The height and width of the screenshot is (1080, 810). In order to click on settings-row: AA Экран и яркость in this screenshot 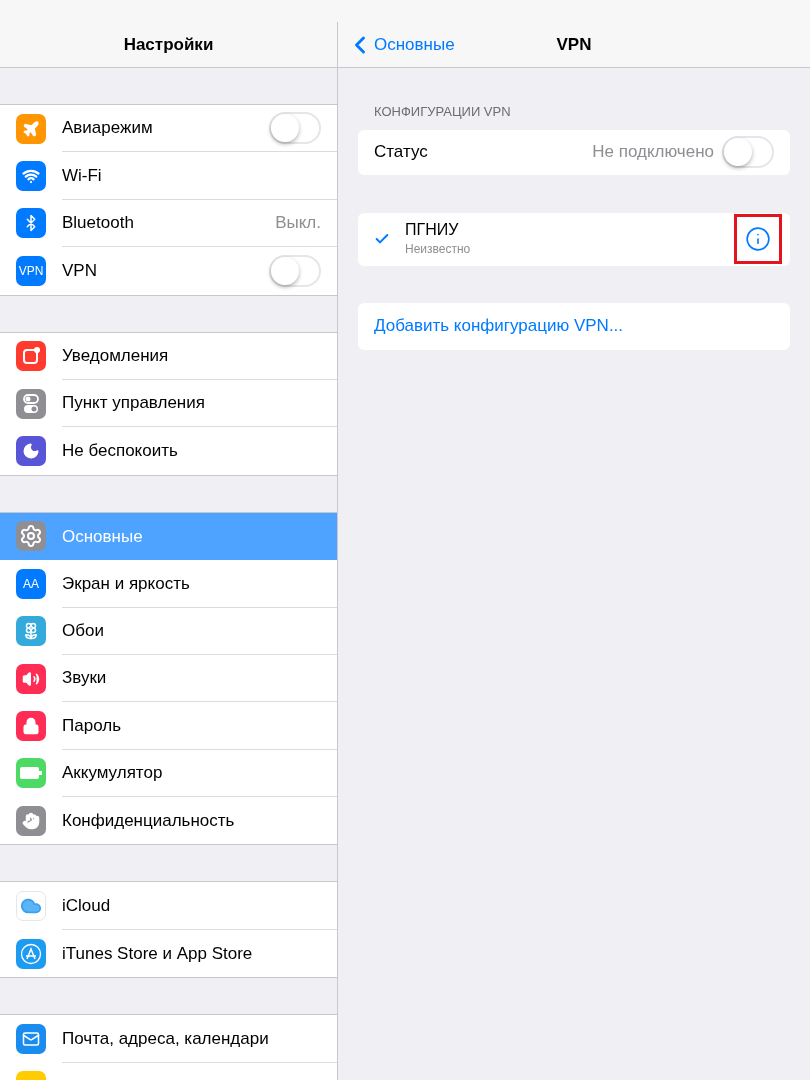, I will do `click(168, 584)`.